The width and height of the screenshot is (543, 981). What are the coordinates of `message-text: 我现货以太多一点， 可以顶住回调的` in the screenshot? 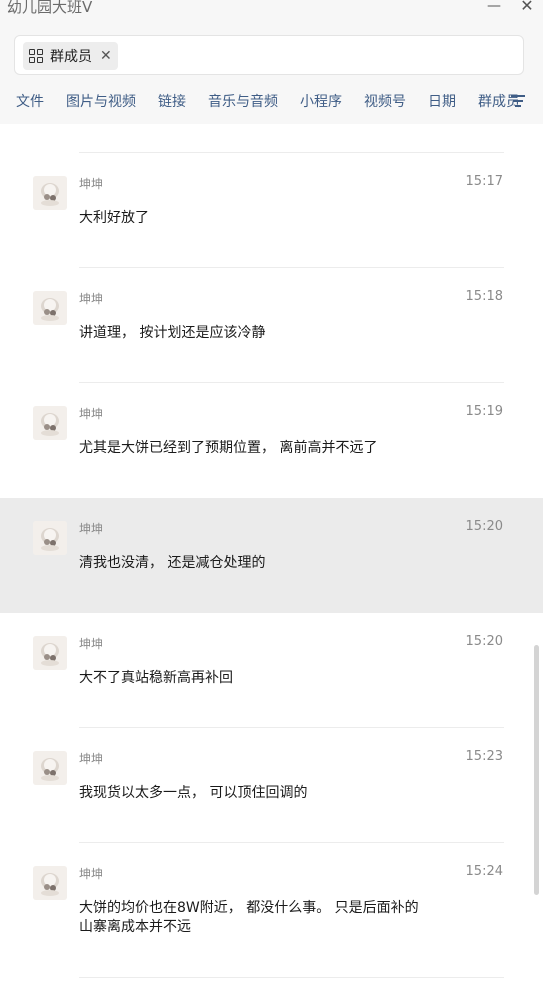 It's located at (193, 793).